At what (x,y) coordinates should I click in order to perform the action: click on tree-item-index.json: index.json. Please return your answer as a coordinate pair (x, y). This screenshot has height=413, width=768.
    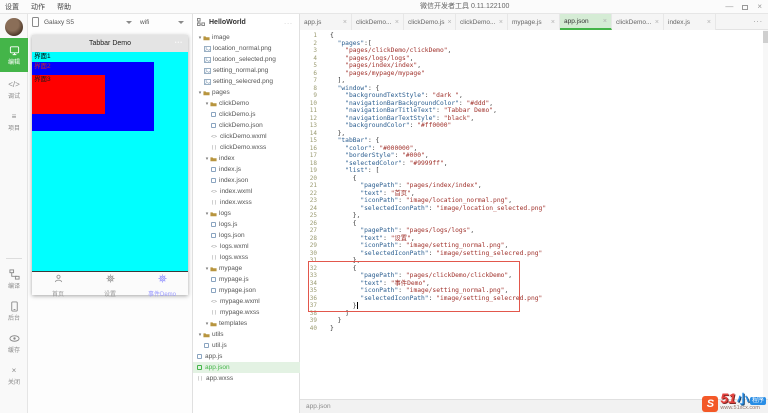
    Looking at the image, I should click on (246, 180).